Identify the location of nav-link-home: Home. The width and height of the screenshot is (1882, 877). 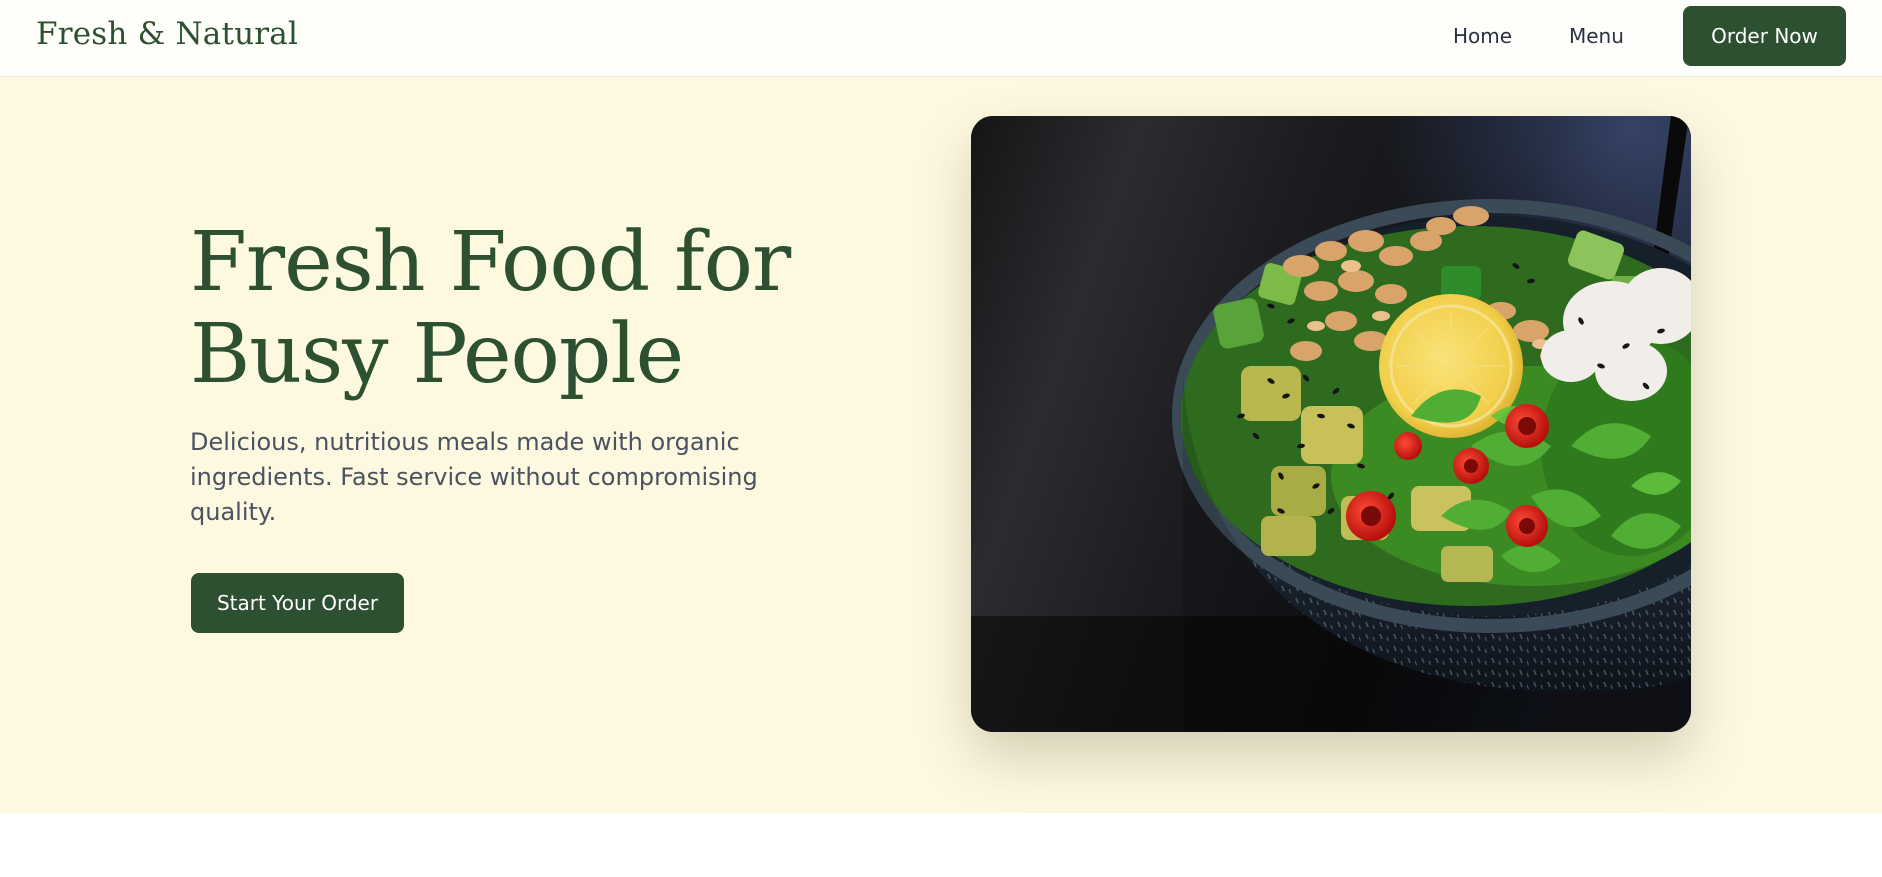
(1482, 36).